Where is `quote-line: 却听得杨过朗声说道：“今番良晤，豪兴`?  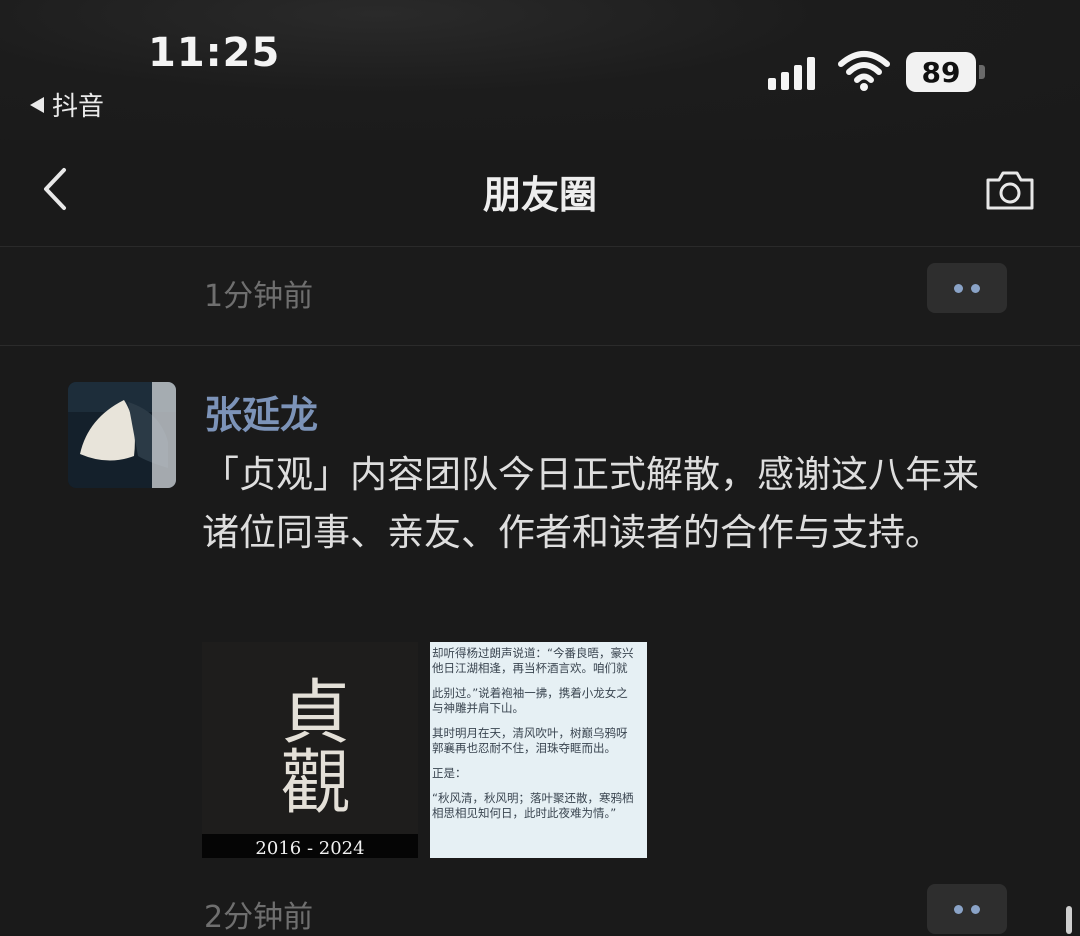 quote-line: 却听得杨过朗声说道：“今番良晤，豪兴 is located at coordinates (533, 653).